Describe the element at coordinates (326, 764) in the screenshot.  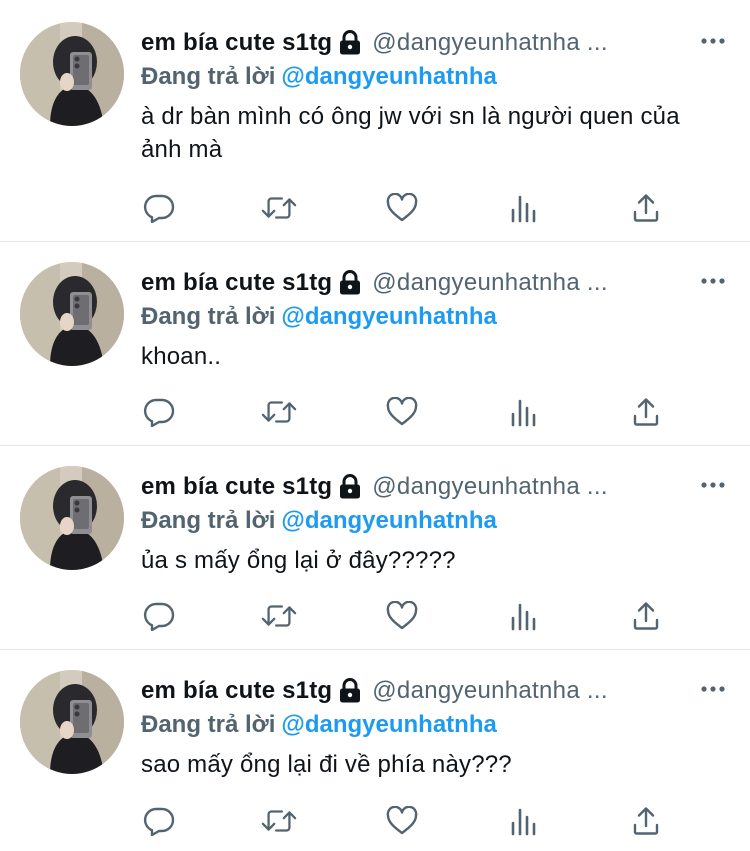
I see `tweet-text: sao mấy ổng lại đi về phía này???` at that location.